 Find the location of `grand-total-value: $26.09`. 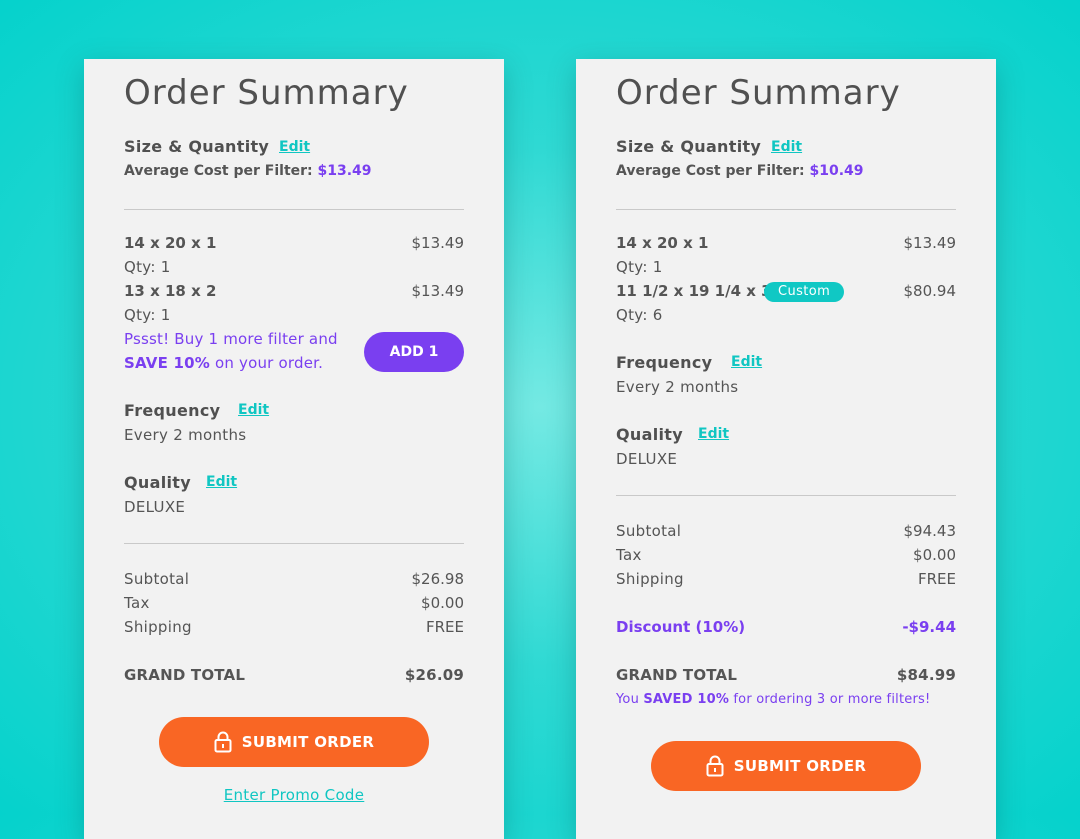

grand-total-value: $26.09 is located at coordinates (434, 675).